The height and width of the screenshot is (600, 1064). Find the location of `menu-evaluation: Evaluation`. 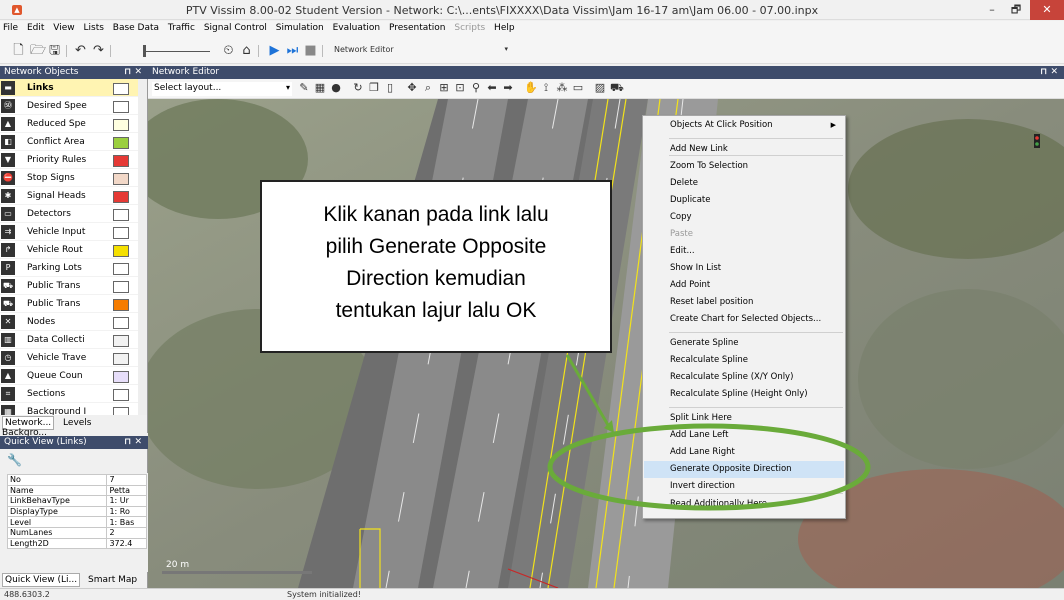

menu-evaluation: Evaluation is located at coordinates (357, 27).